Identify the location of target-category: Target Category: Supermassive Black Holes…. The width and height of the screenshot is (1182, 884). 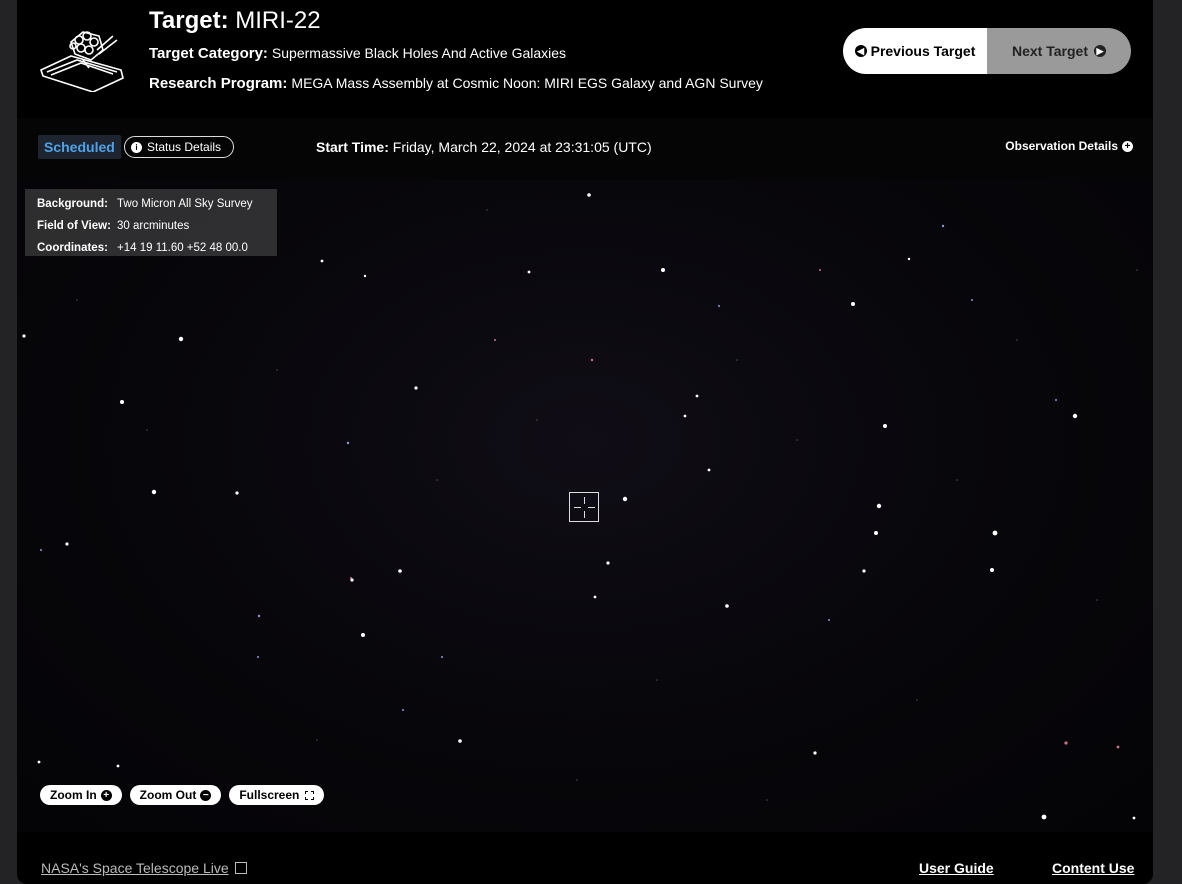
(357, 53).